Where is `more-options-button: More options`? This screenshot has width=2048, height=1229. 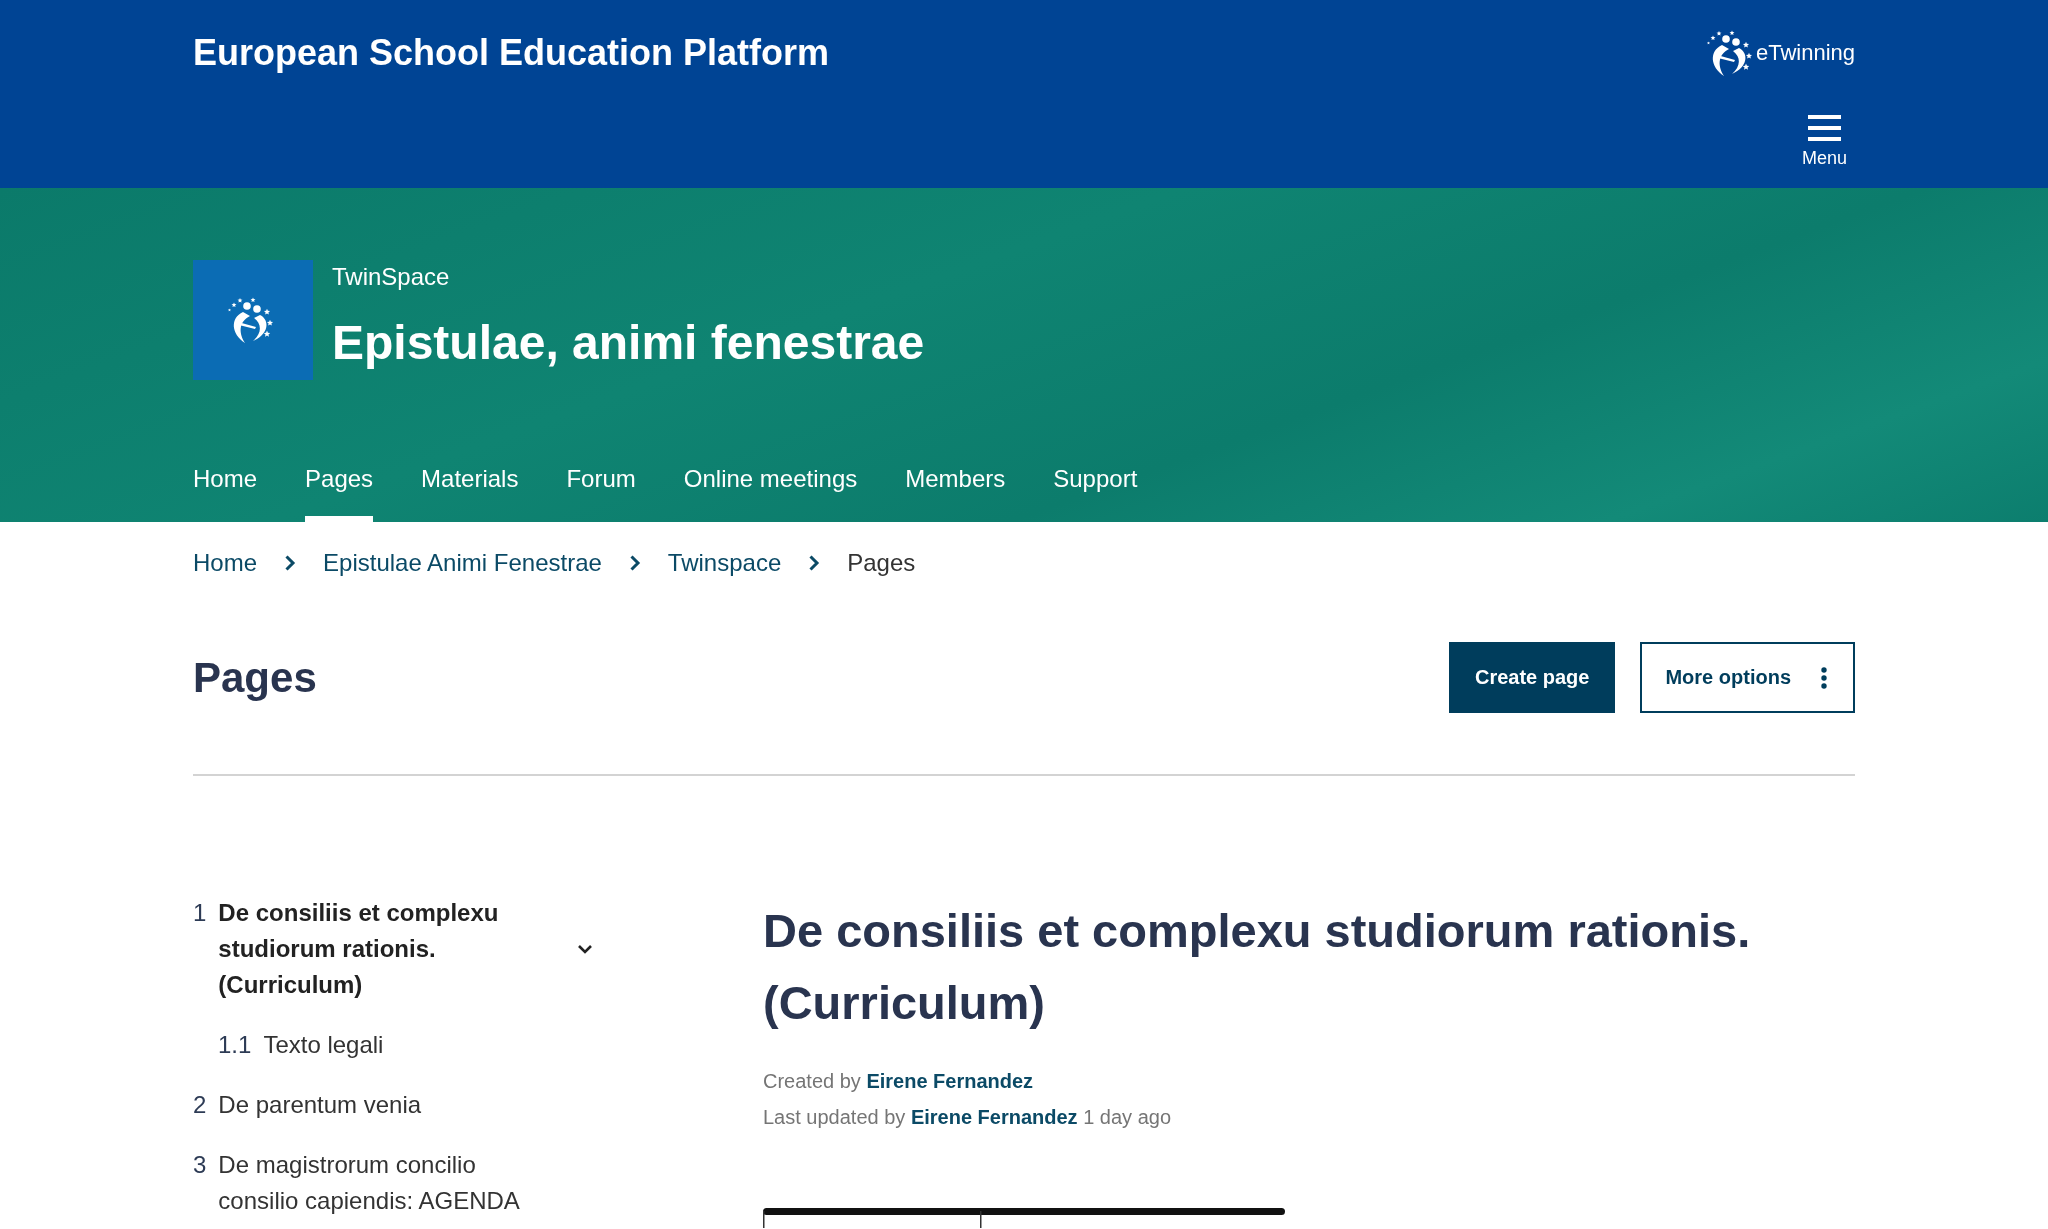
more-options-button: More options is located at coordinates (1747, 677).